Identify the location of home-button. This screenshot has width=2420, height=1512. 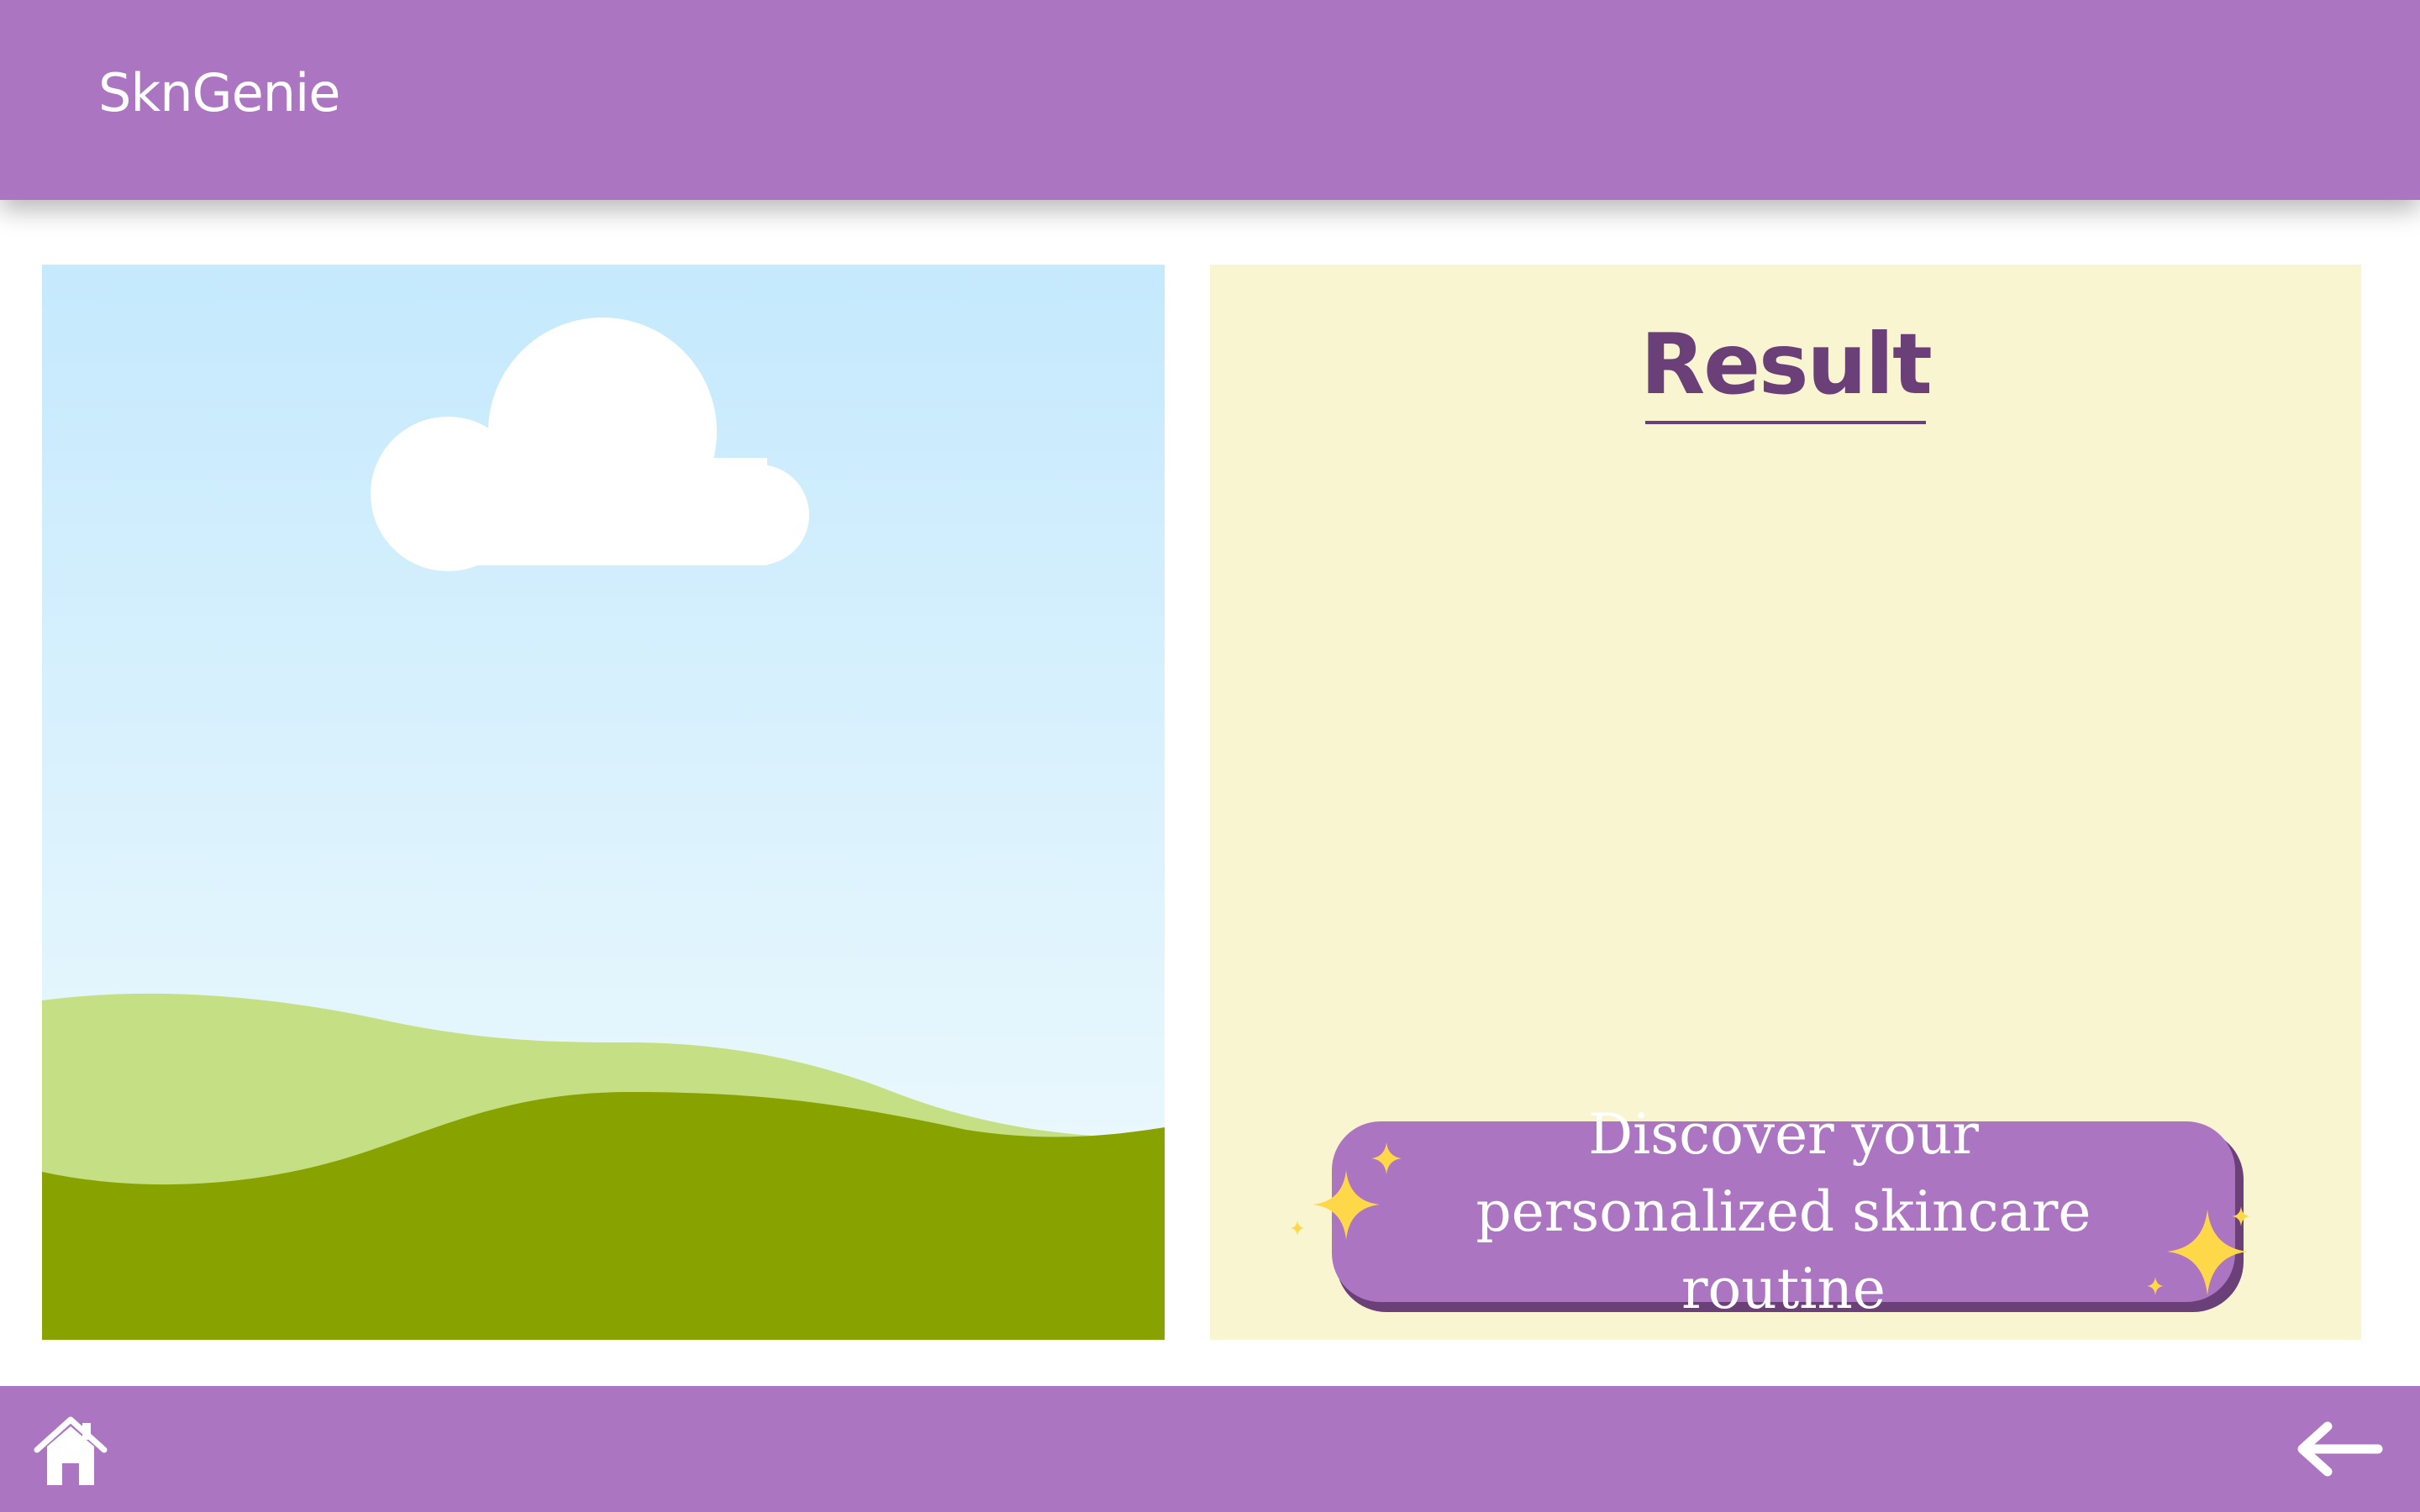
(70, 1451).